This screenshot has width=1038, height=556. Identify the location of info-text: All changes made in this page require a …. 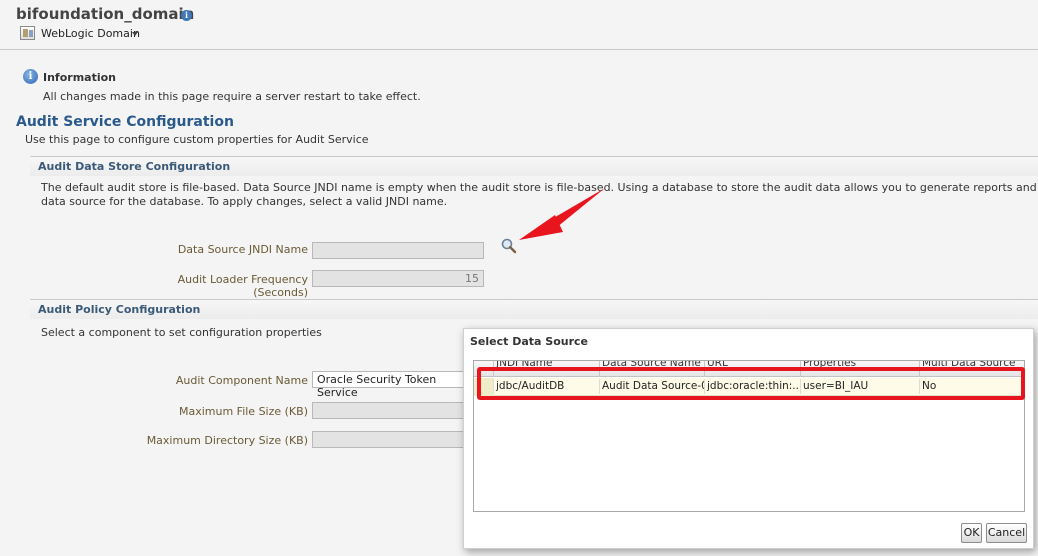
(232, 96).